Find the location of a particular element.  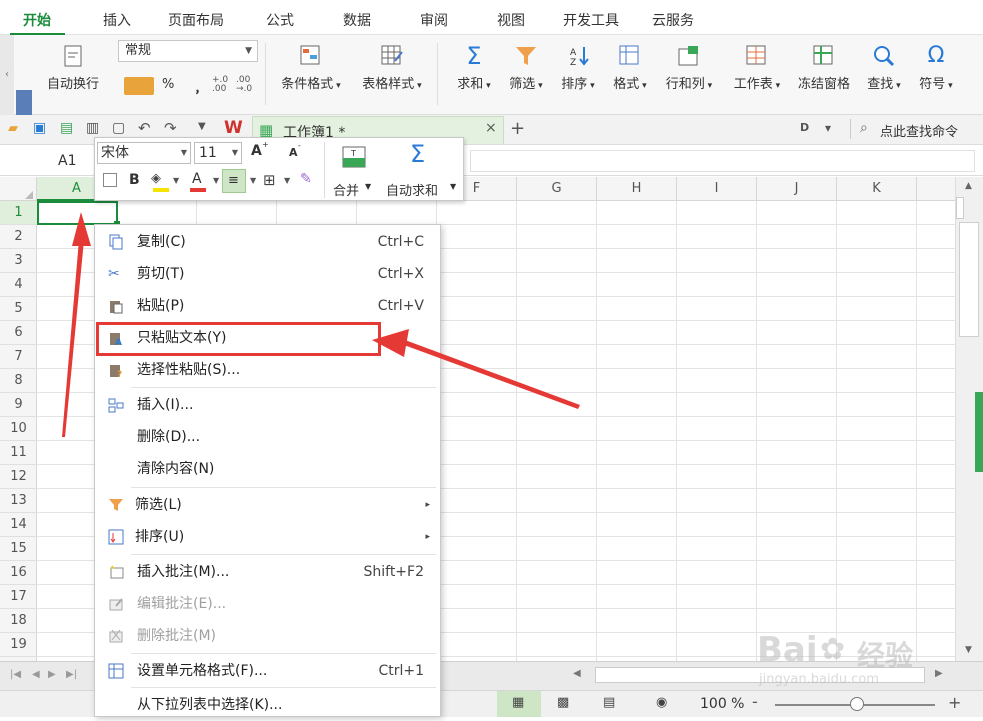

watermark-url: jingyan.baidu.com is located at coordinates (819, 679).